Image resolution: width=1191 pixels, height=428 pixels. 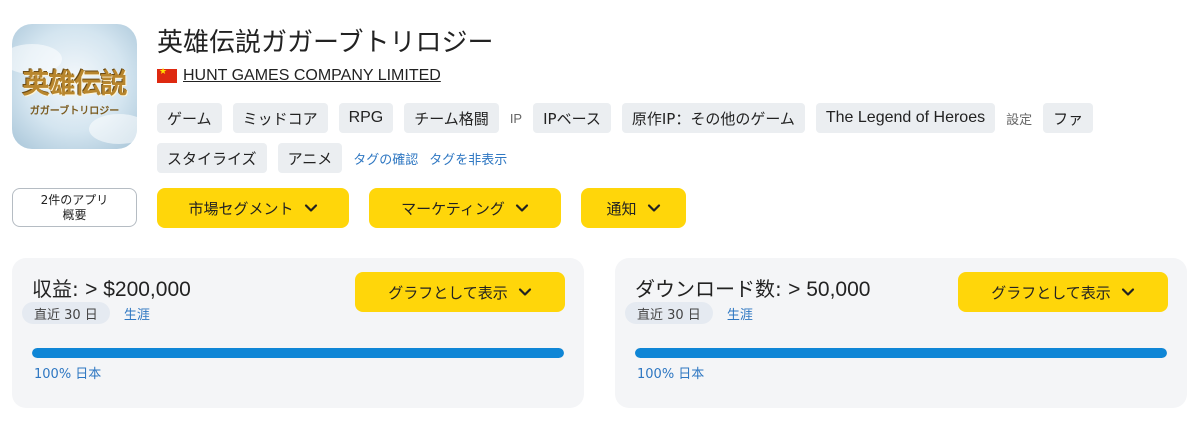 What do you see at coordinates (451, 118) in the screenshot?
I see `tag-team-battle: チーム格闘` at bounding box center [451, 118].